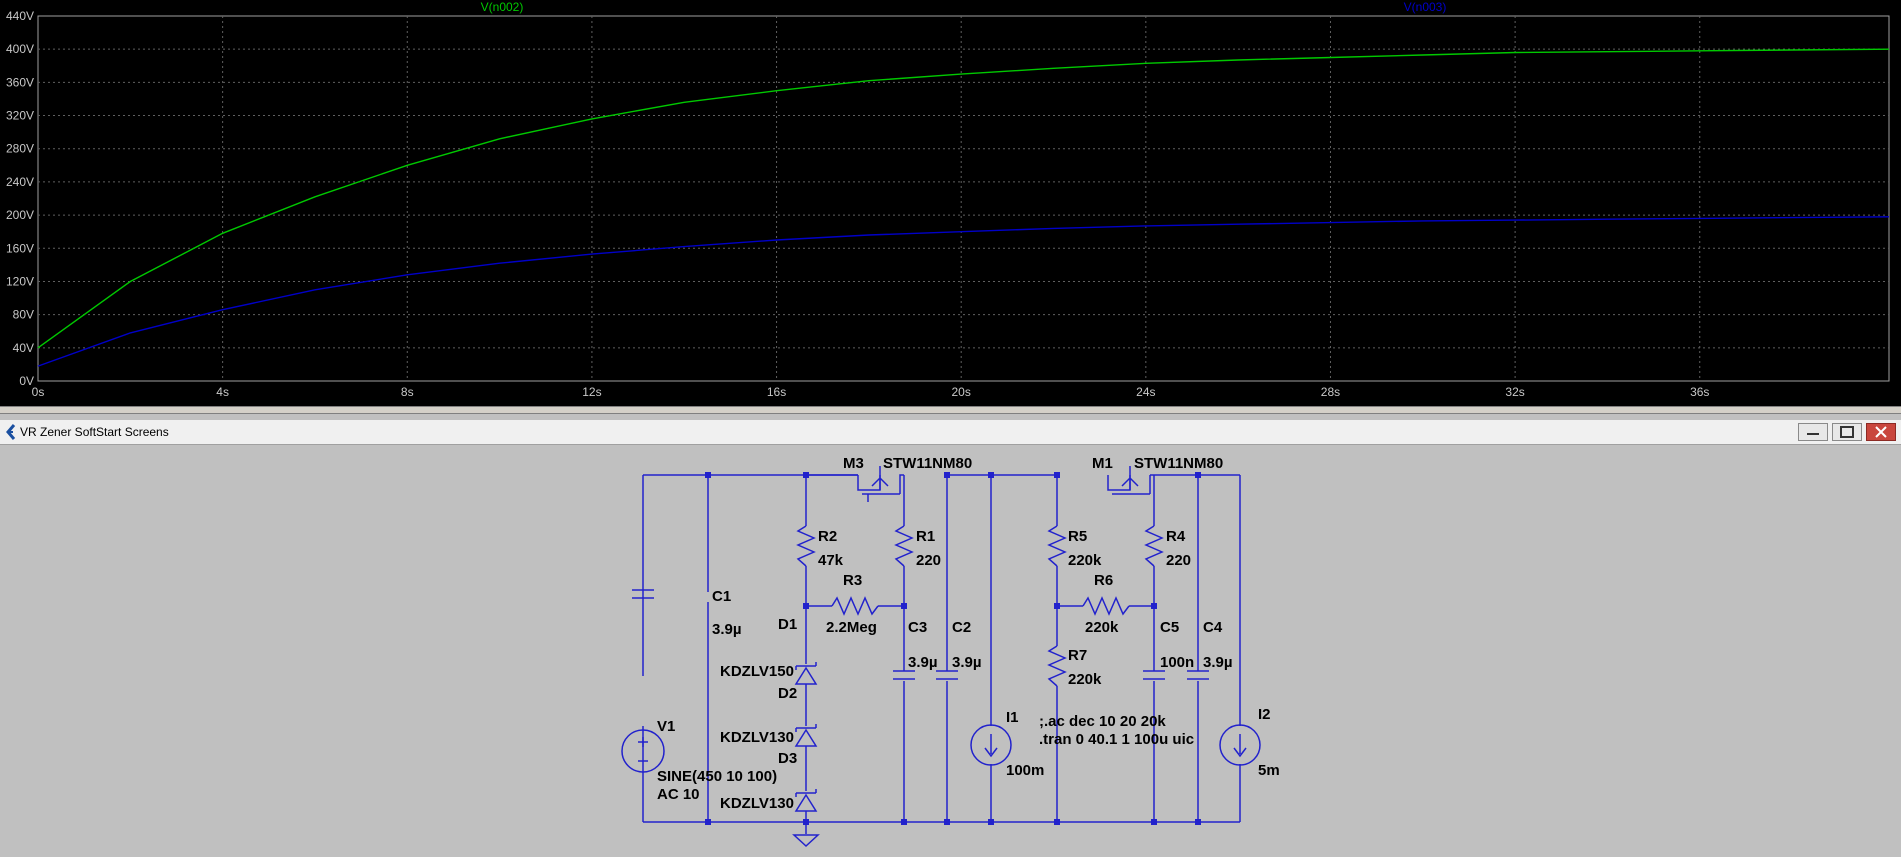  Describe the element at coordinates (1269, 770) in the screenshot. I see `label-i2-value: 5m` at that location.